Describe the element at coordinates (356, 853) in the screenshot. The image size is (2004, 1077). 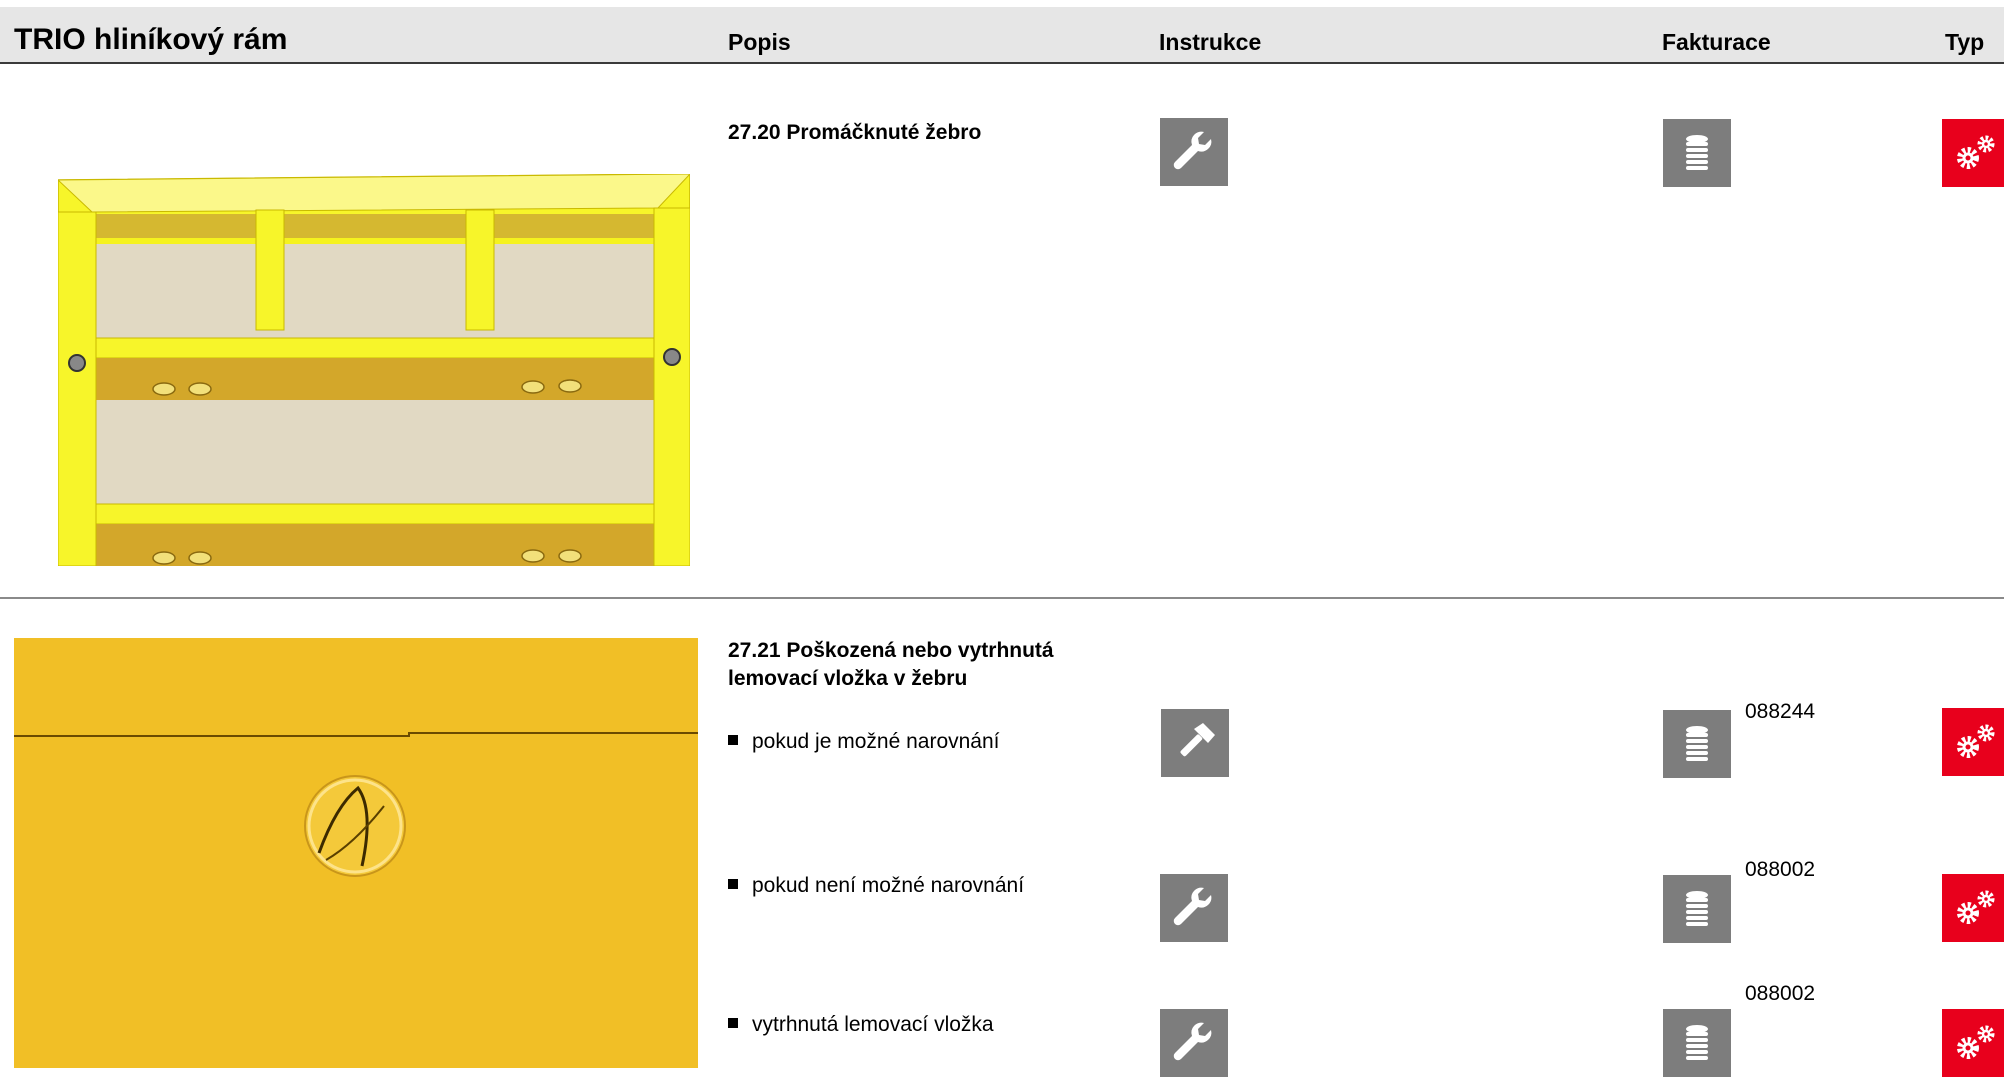
I see `rib-hole-image` at that location.